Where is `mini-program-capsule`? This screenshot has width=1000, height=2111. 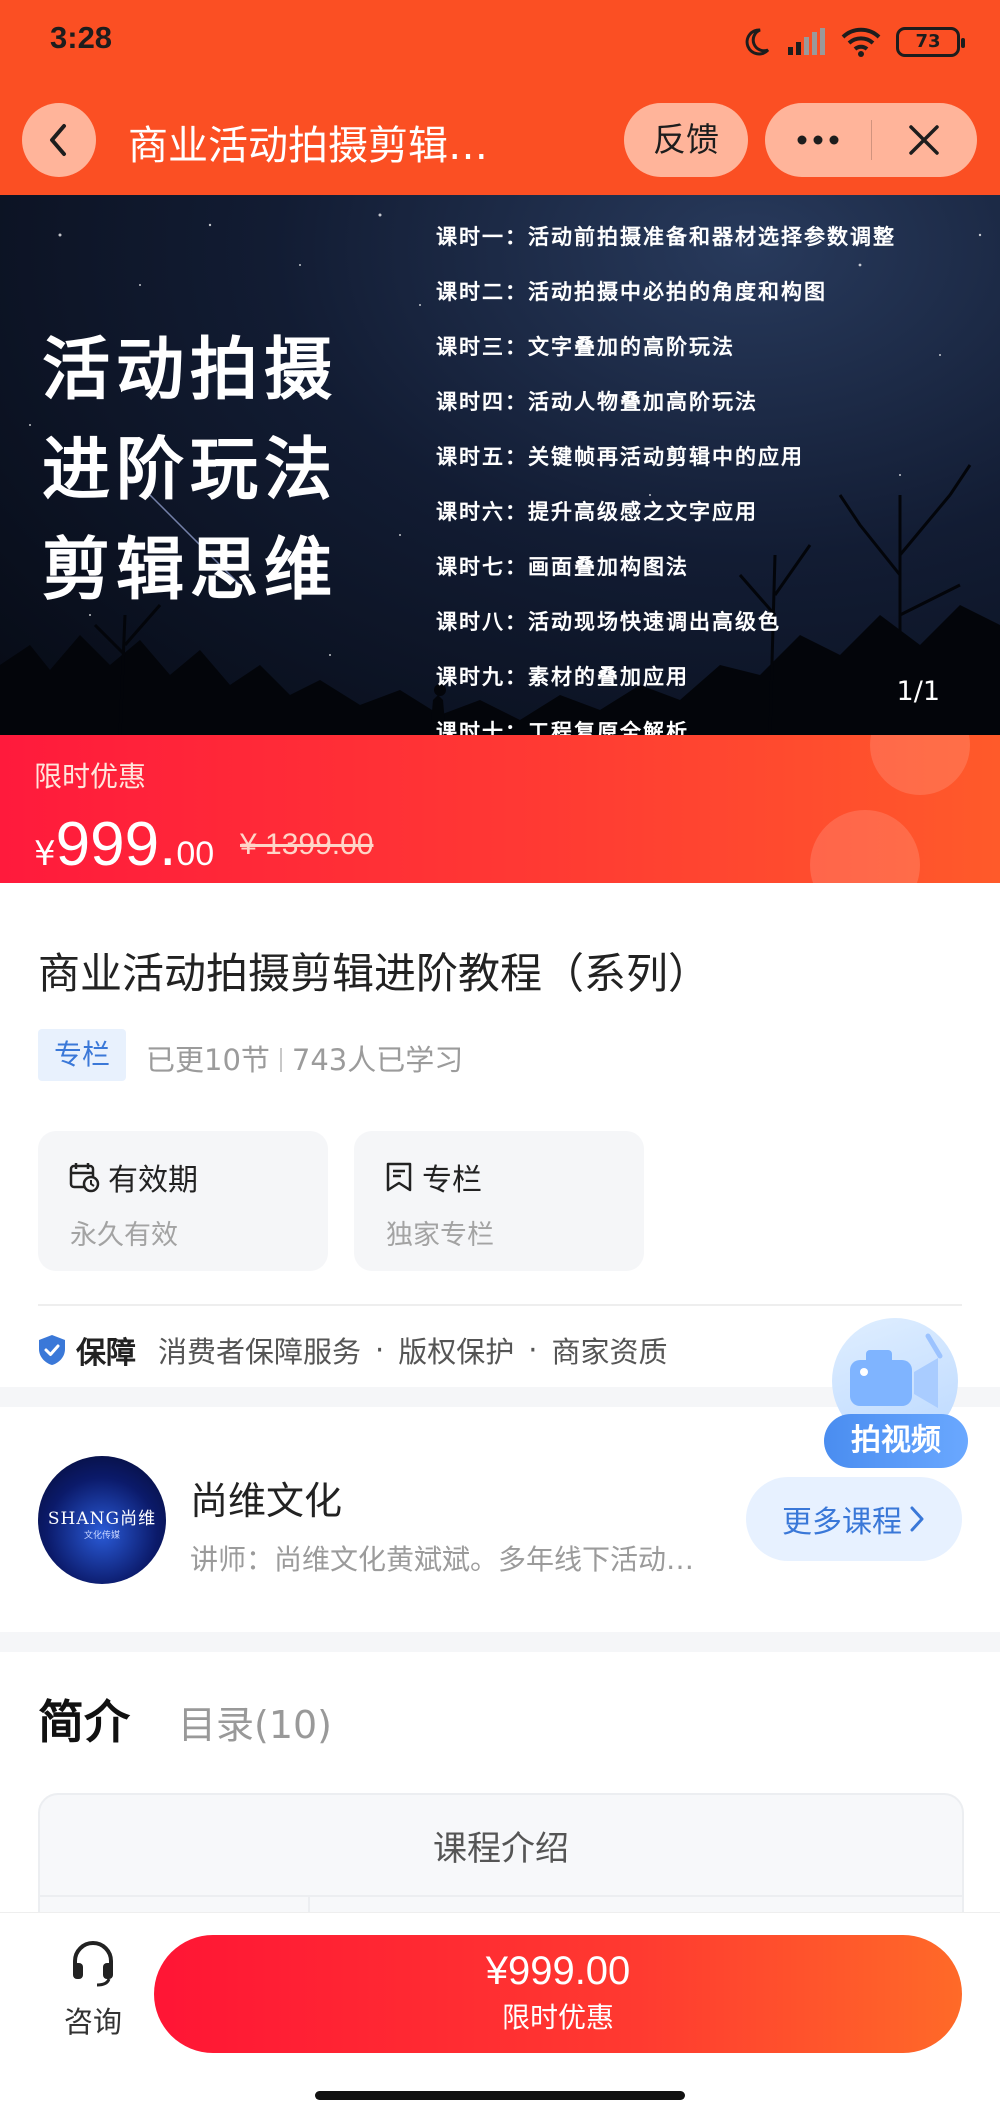 mini-program-capsule is located at coordinates (871, 140).